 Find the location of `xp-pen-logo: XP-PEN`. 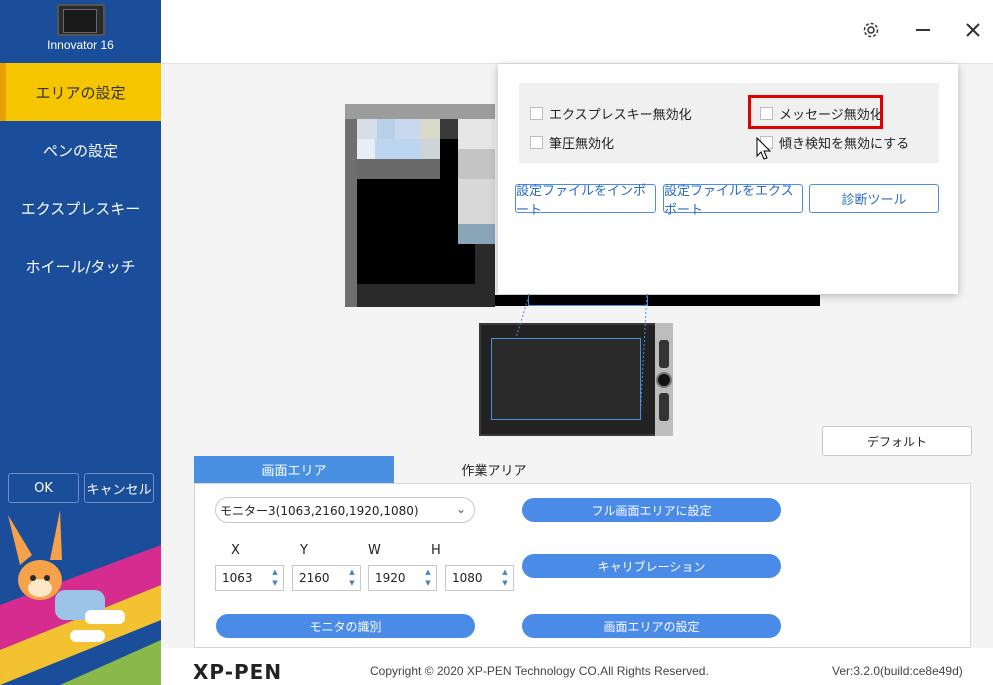

xp-pen-logo: XP-PEN is located at coordinates (238, 672).